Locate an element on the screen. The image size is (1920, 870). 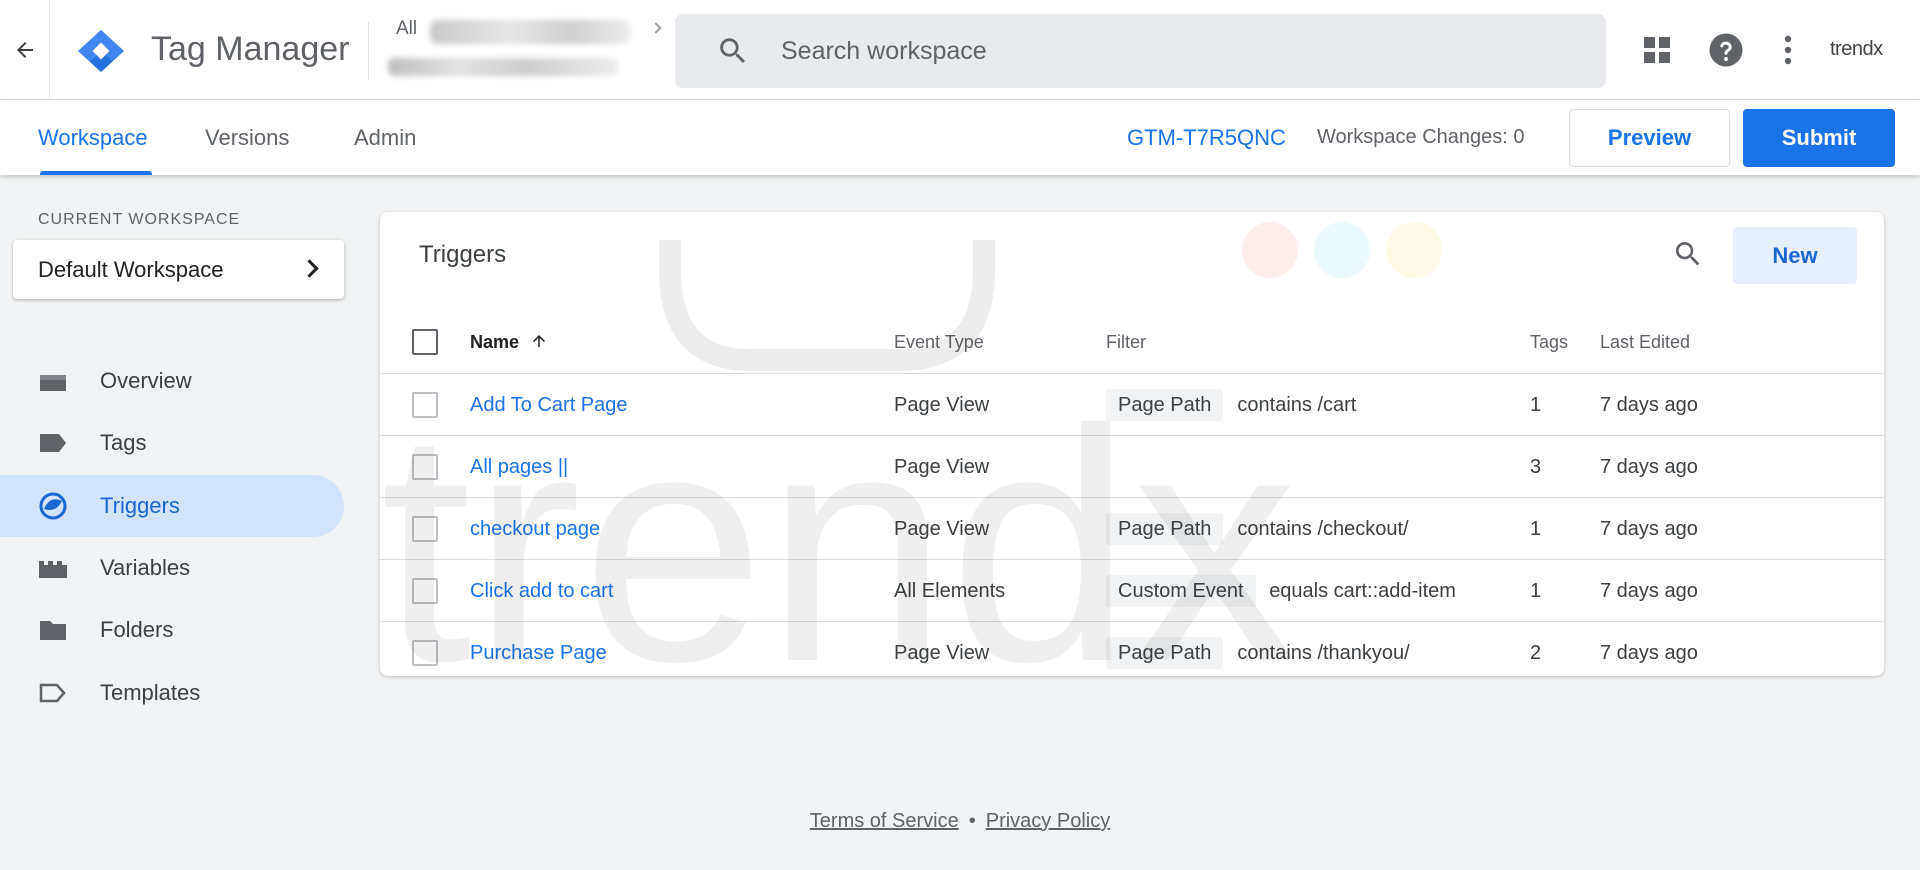
more-vert-icon is located at coordinates (1788, 50).